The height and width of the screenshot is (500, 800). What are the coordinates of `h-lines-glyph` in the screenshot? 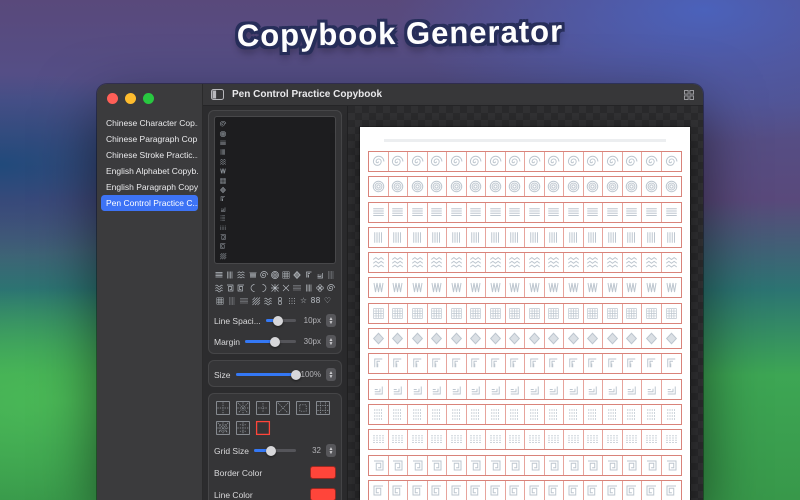 It's located at (475, 211).